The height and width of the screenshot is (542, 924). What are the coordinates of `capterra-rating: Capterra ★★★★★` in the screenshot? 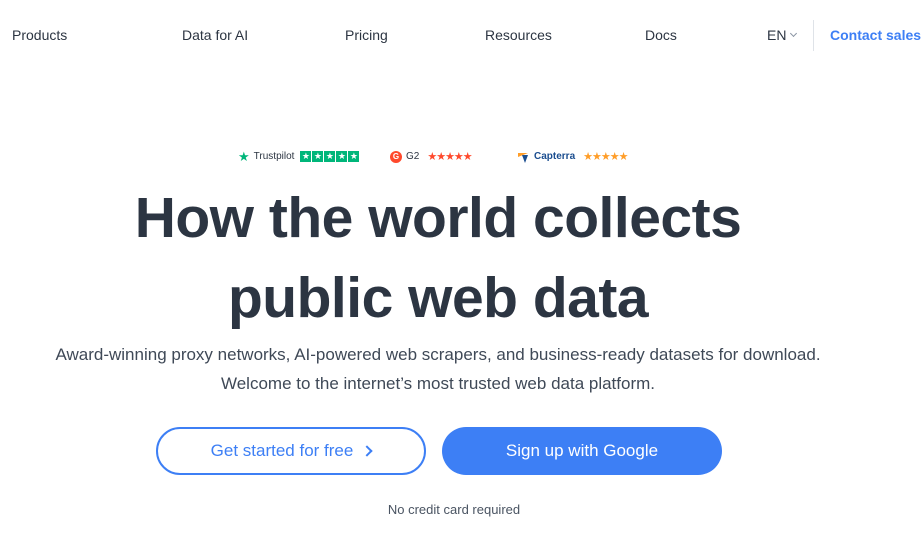 It's located at (573, 156).